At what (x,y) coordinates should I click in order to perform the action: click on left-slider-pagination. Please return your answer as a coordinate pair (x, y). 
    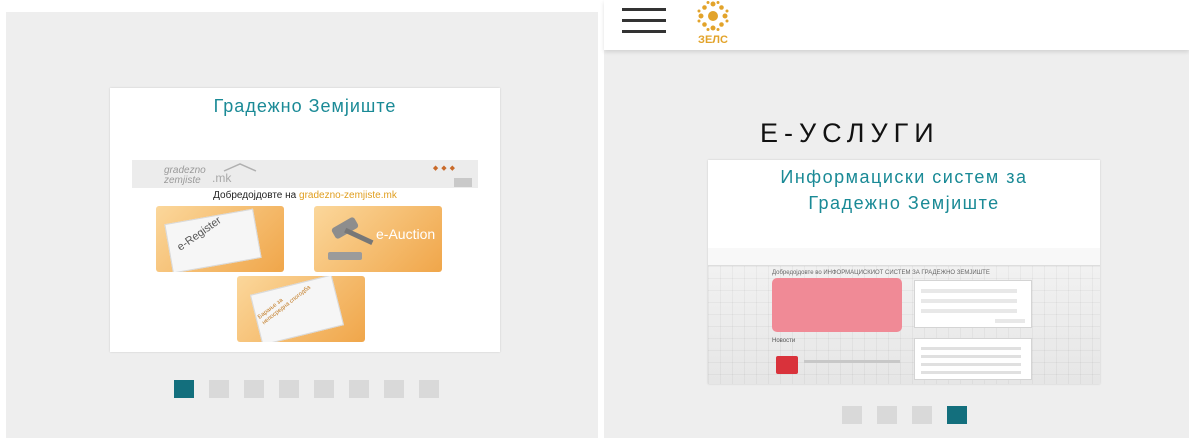
    Looking at the image, I should click on (306, 389).